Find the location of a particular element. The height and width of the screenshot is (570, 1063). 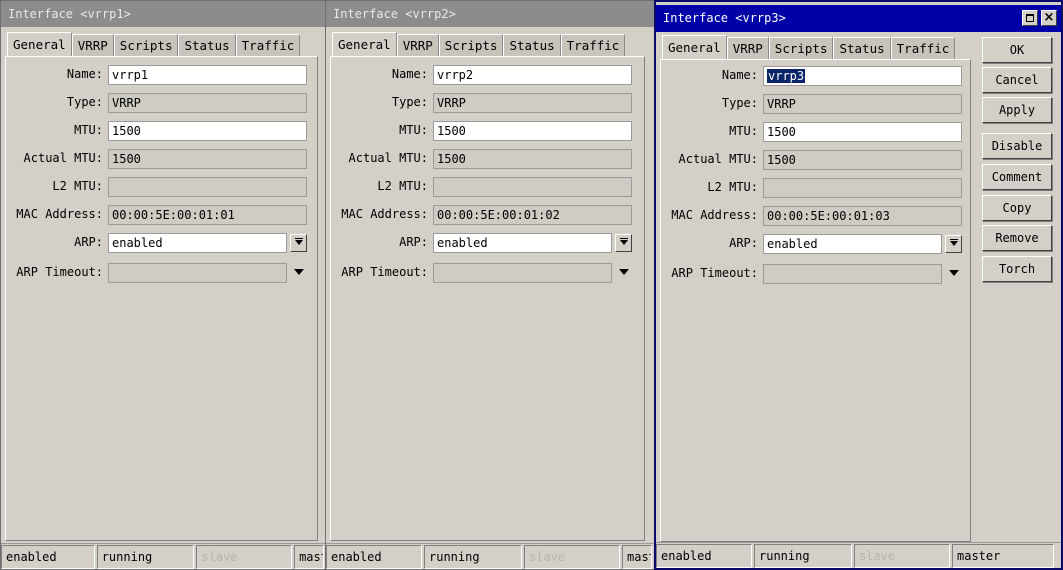

mac-address-field: 00:00:5E:00:01:03 is located at coordinates (862, 216).